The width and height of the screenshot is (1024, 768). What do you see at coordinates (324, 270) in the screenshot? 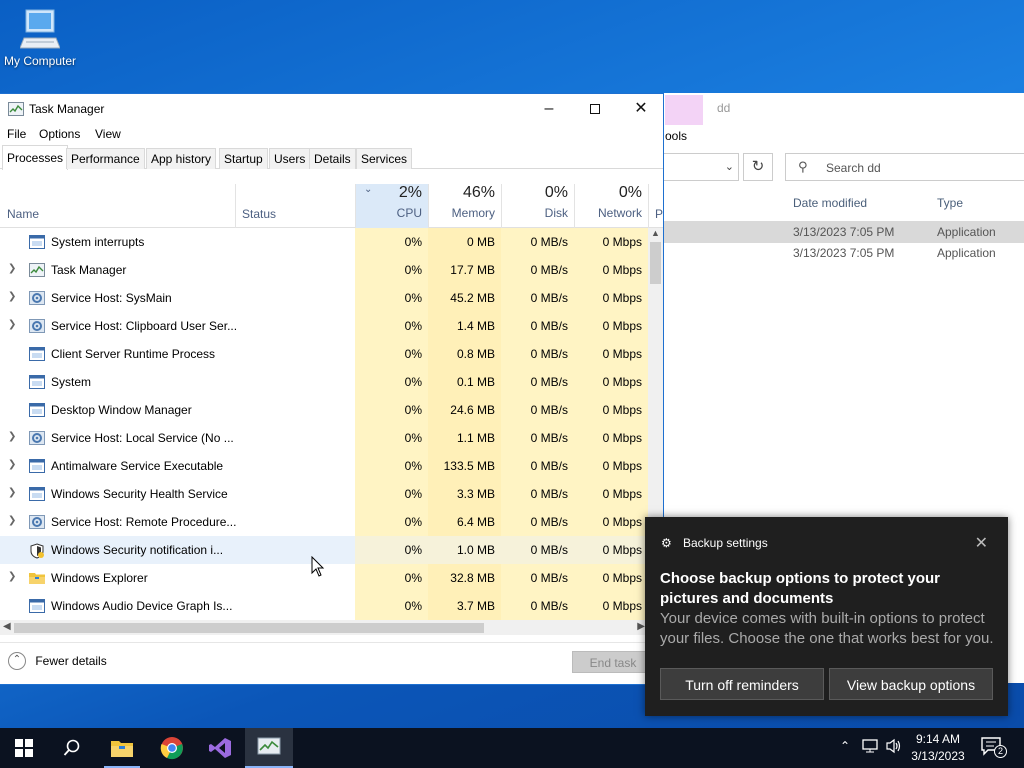
I see `table-row: ❯ Task Manager 0% 17.7 MB 0 MB/s 0 Mbps` at bounding box center [324, 270].